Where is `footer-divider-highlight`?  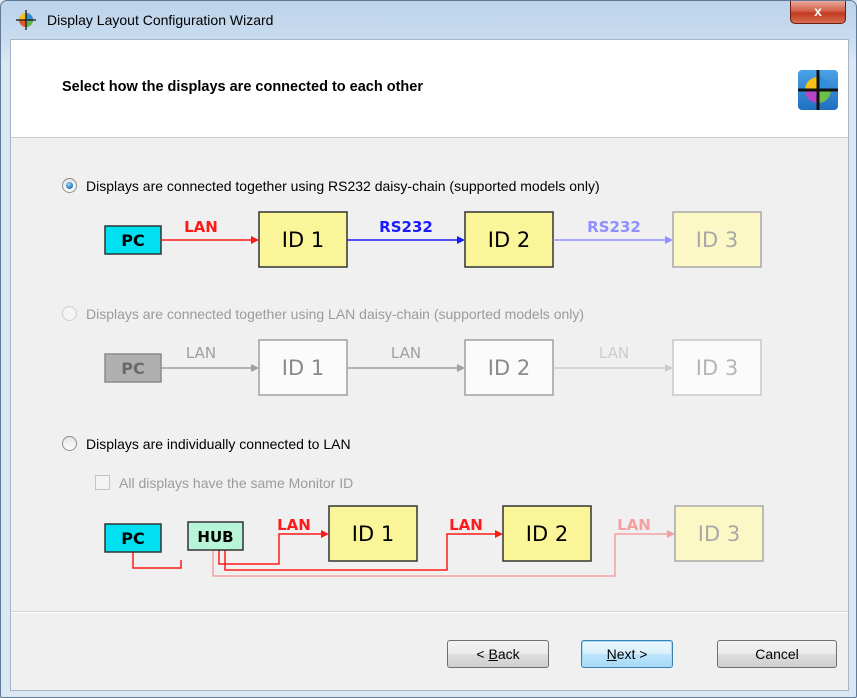 footer-divider-highlight is located at coordinates (429, 612).